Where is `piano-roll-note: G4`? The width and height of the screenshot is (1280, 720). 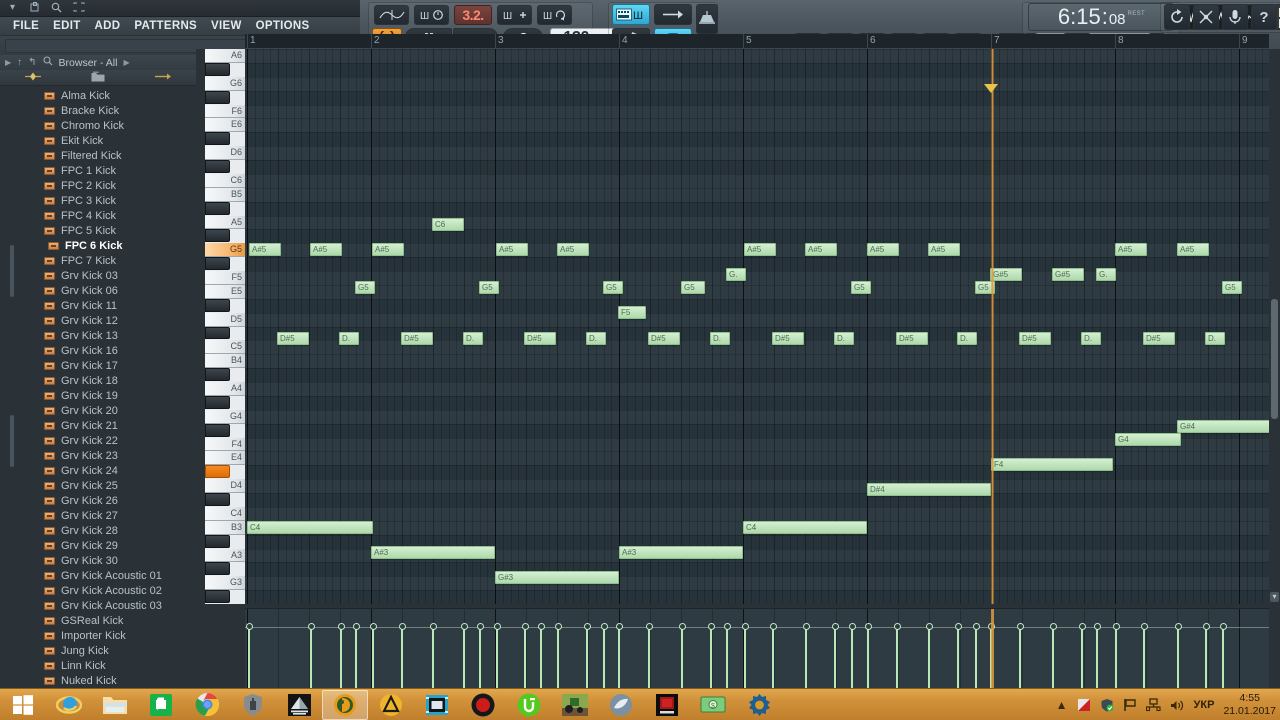 piano-roll-note: G4 is located at coordinates (1148, 439).